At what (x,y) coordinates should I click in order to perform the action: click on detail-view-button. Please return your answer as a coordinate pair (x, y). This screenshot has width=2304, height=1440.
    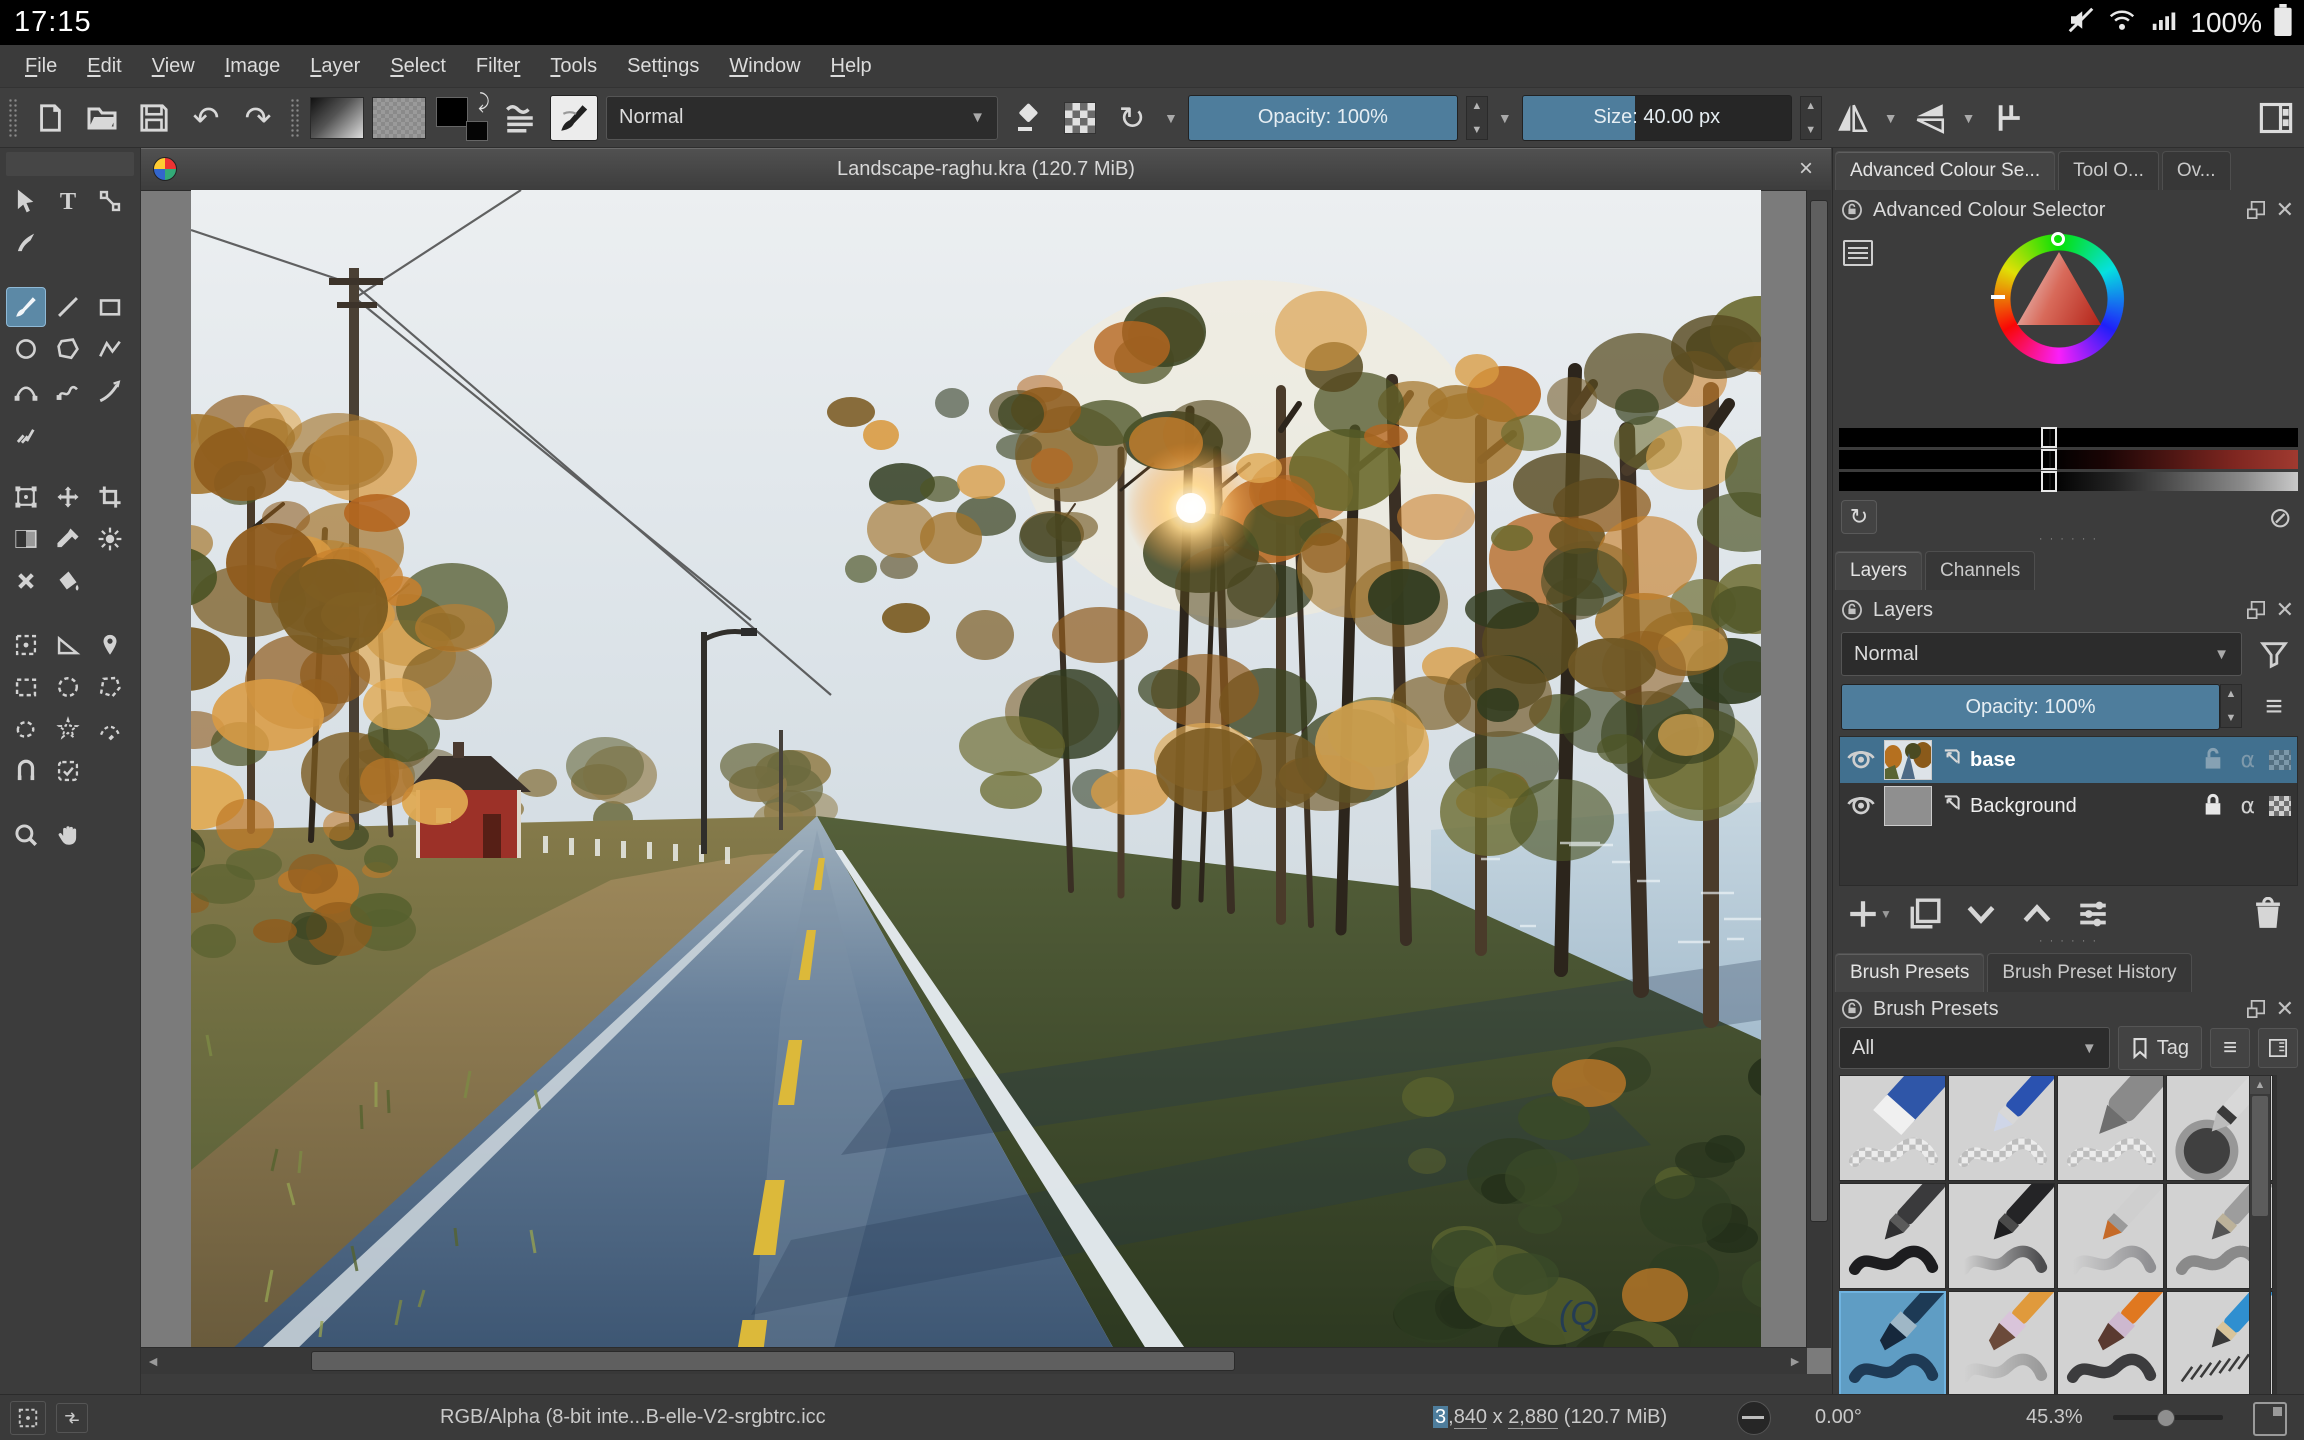
    Looking at the image, I should click on (2278, 1048).